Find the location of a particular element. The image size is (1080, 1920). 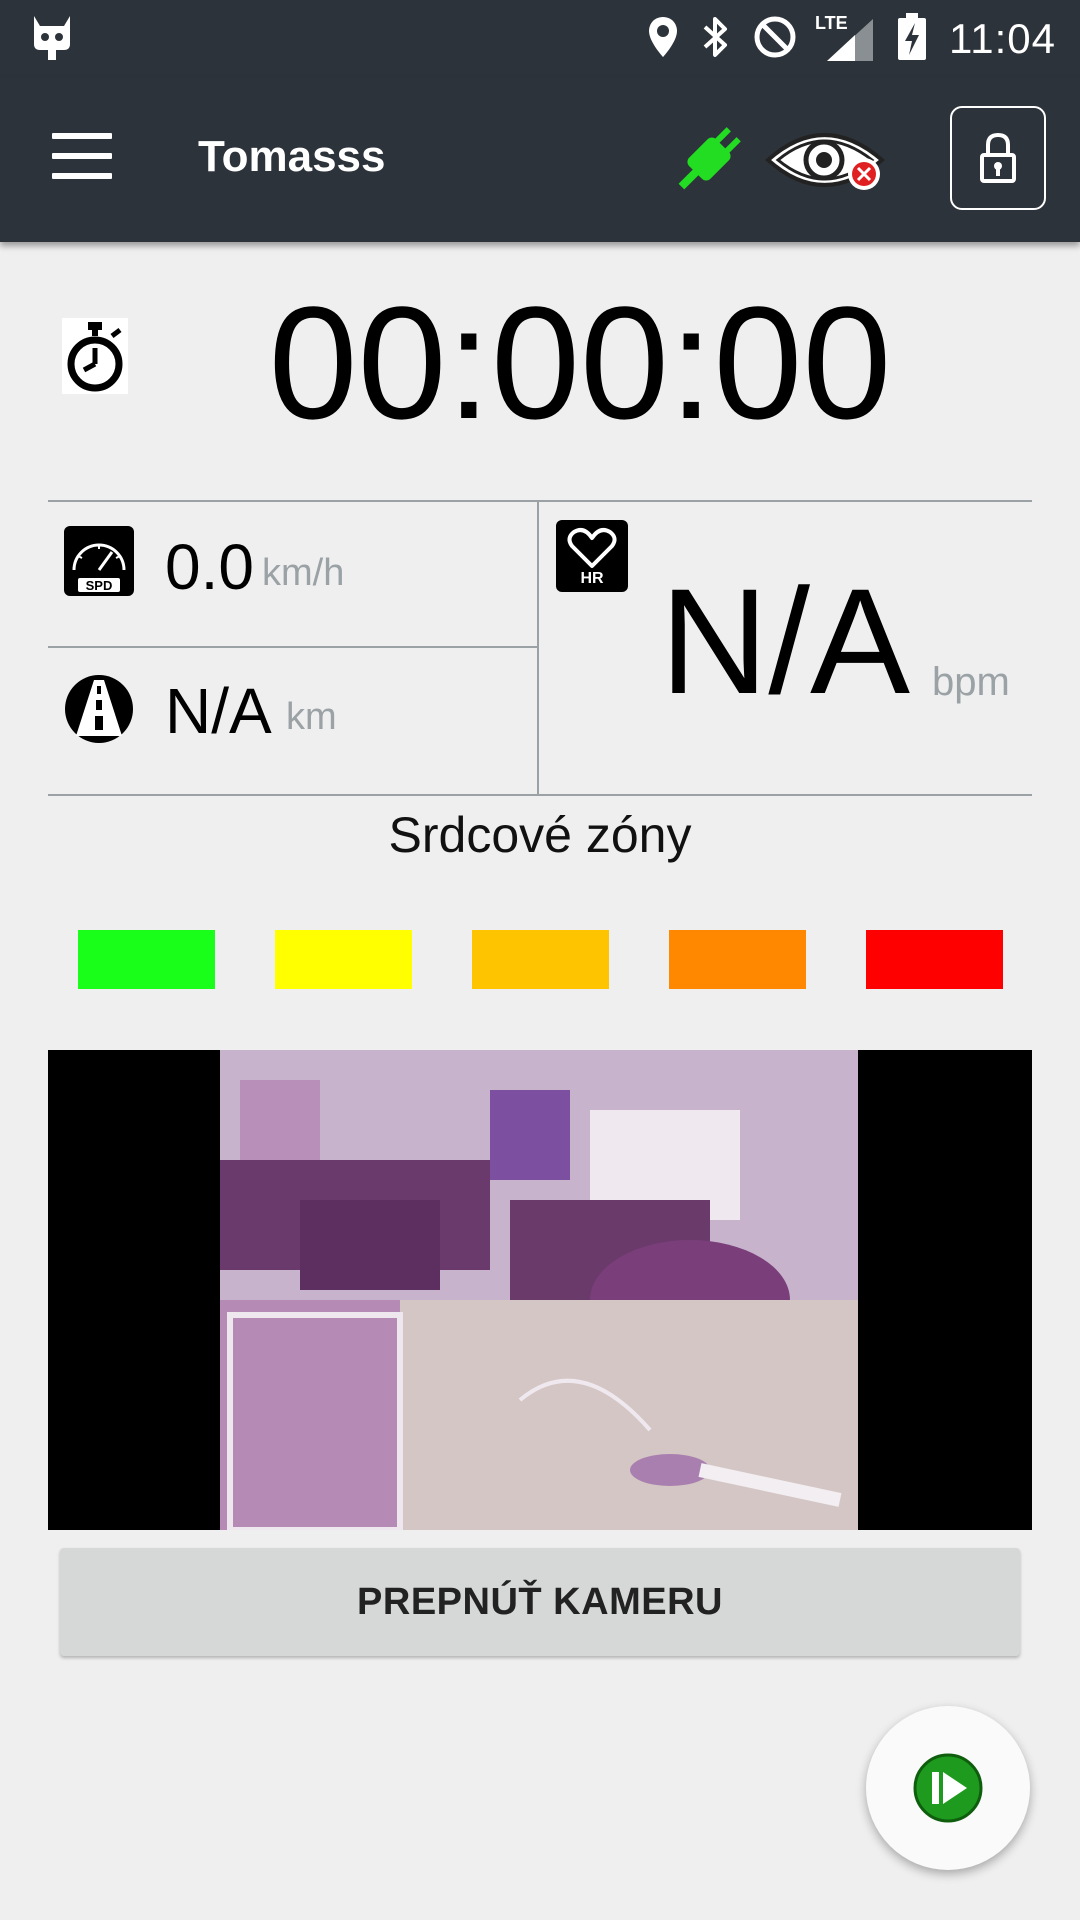

speed-unit: km/h is located at coordinates (303, 573).